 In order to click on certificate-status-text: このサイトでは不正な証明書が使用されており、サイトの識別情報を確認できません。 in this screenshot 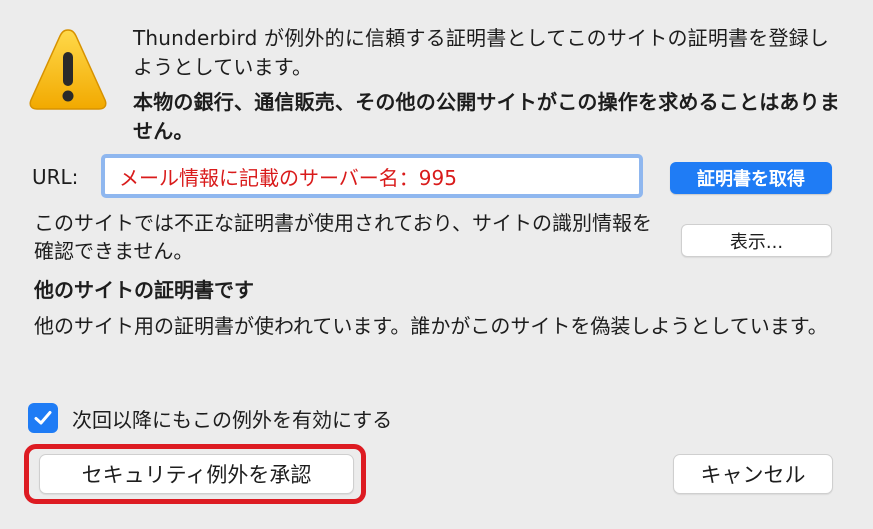, I will do `click(343, 237)`.